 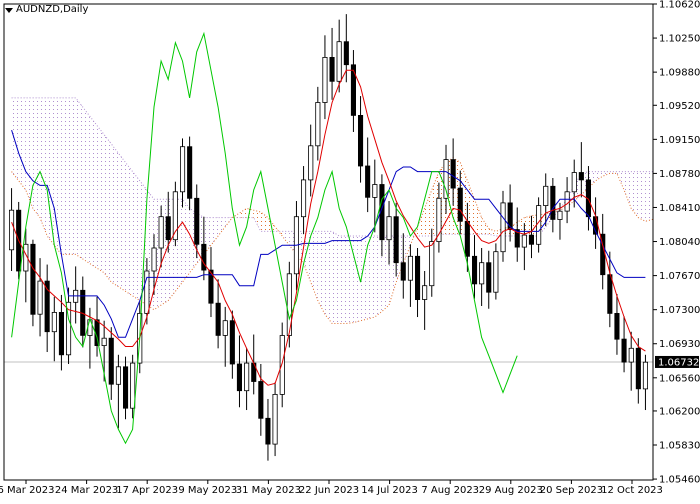 What do you see at coordinates (679, 480) in the screenshot?
I see `y-tick-label: 1.05460` at bounding box center [679, 480].